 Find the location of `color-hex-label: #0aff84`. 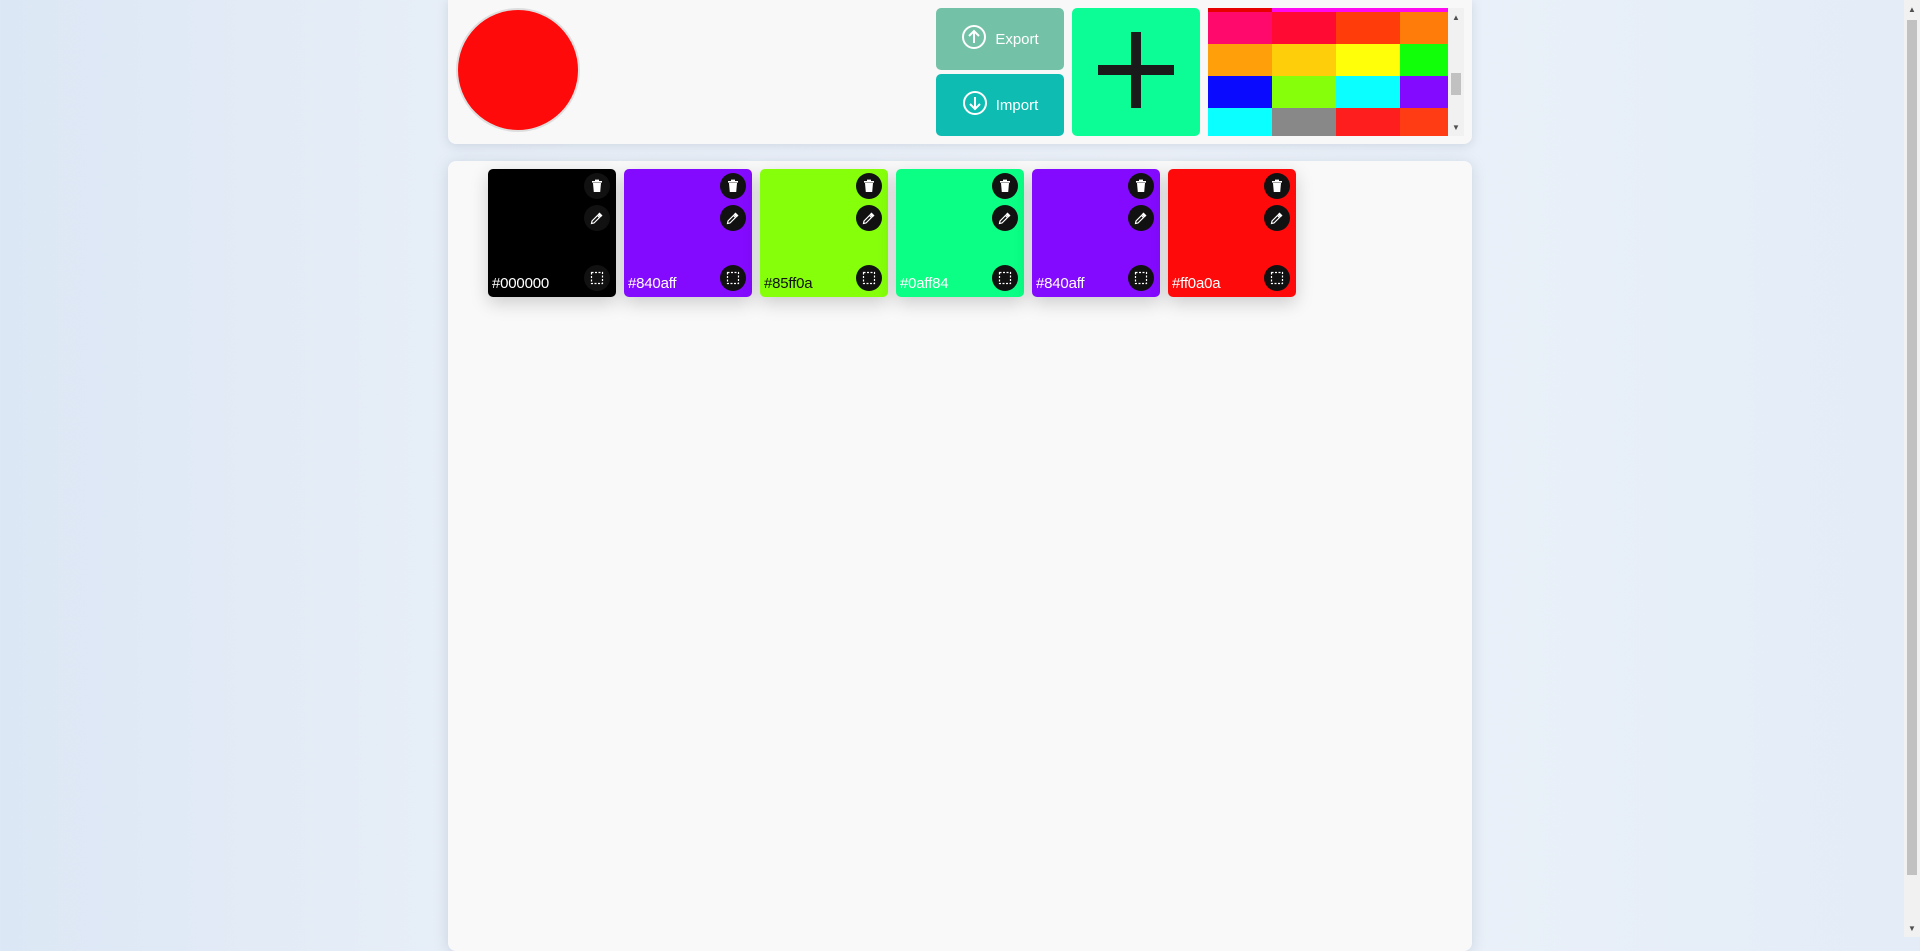

color-hex-label: #0aff84 is located at coordinates (924, 283).